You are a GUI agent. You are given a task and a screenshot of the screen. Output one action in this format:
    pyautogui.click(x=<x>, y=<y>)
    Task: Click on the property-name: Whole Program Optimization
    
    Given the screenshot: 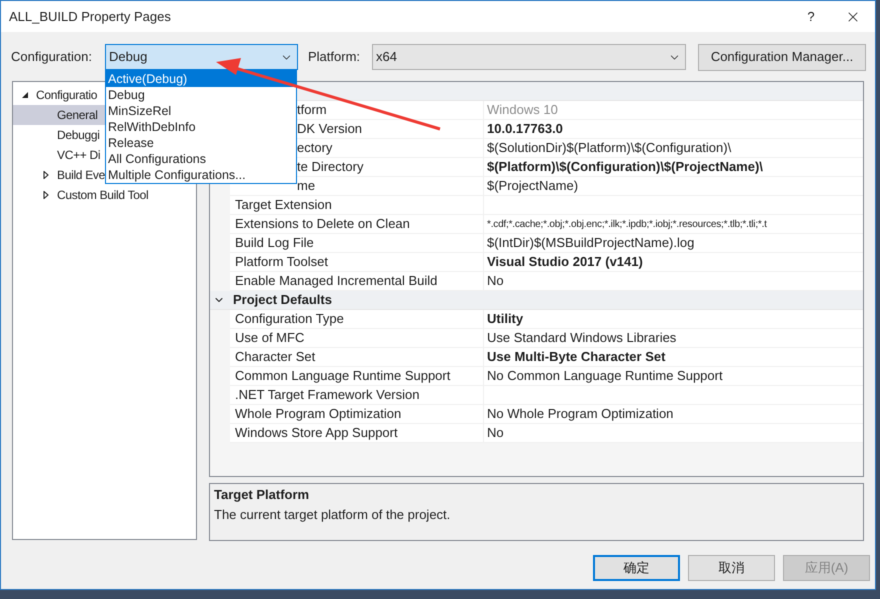 What is the action you would take?
    pyautogui.click(x=357, y=414)
    